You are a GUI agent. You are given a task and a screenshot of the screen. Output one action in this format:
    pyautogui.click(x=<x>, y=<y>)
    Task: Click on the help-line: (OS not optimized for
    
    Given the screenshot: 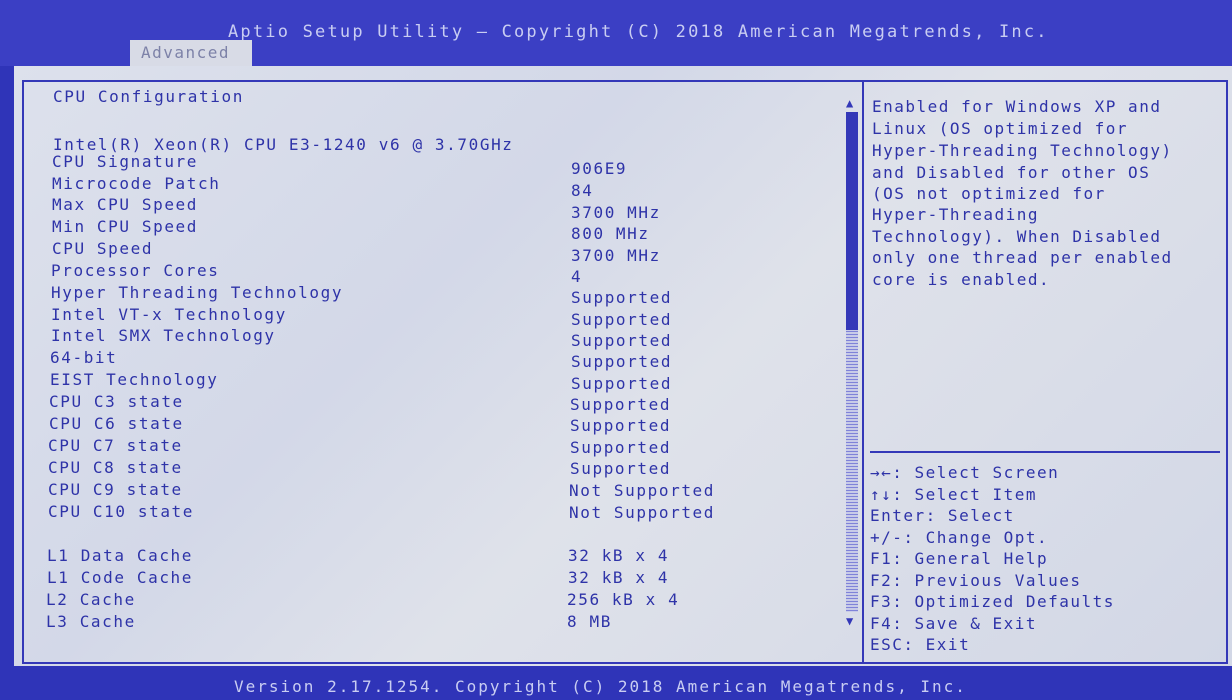 What is the action you would take?
    pyautogui.click(x=989, y=193)
    